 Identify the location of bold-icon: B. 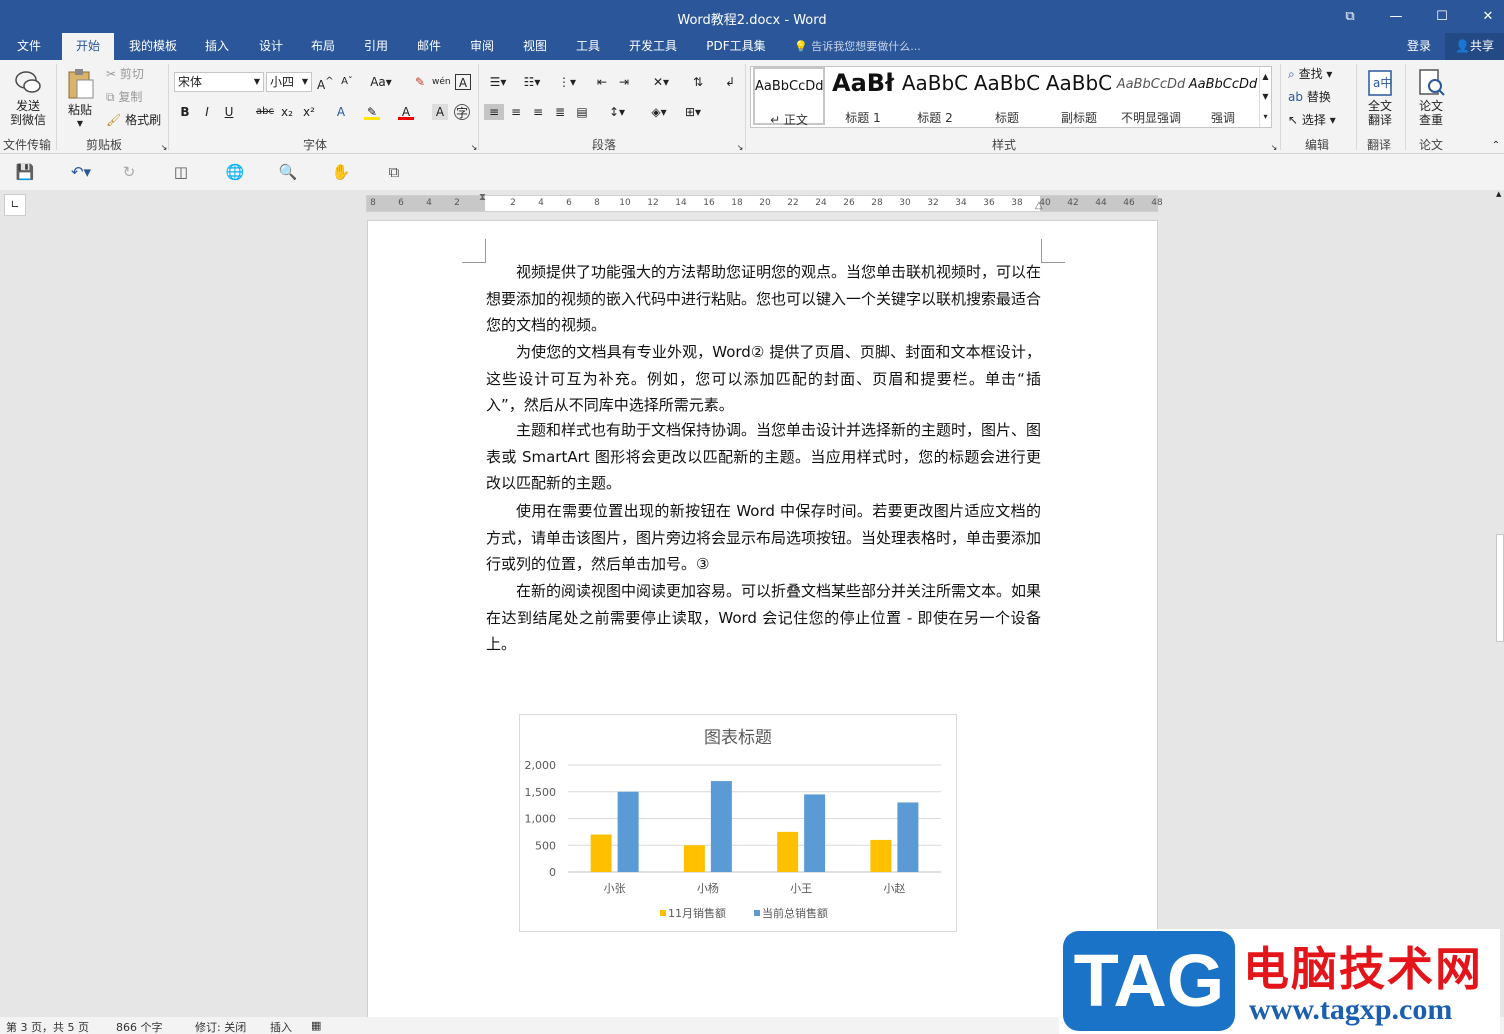
(185, 112).